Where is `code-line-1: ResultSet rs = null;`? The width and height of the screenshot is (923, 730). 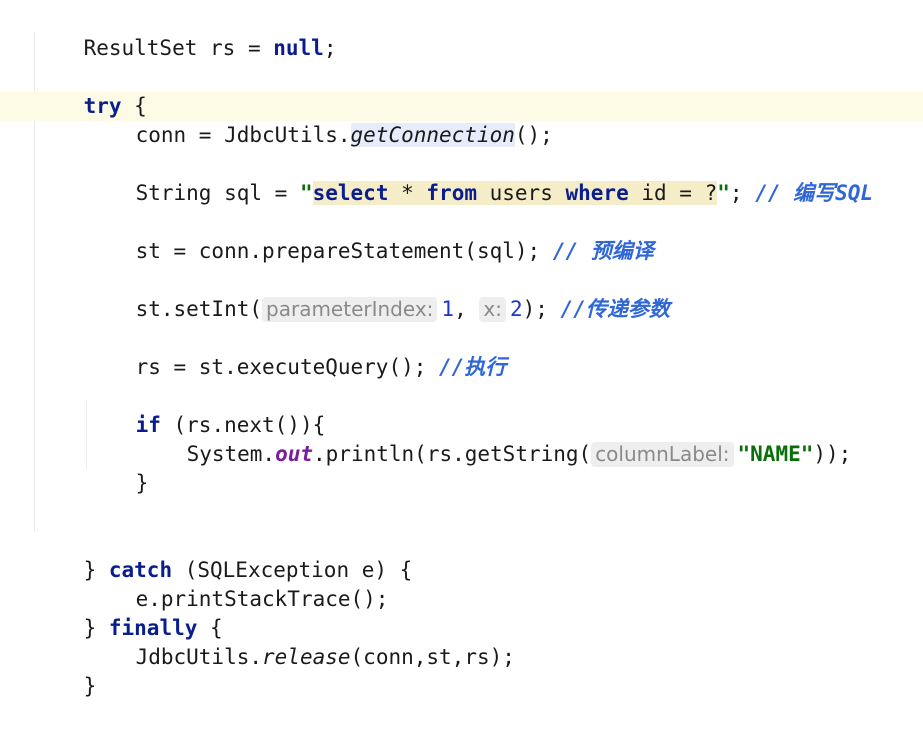 code-line-1: ResultSet rs = null; is located at coordinates (185, 32).